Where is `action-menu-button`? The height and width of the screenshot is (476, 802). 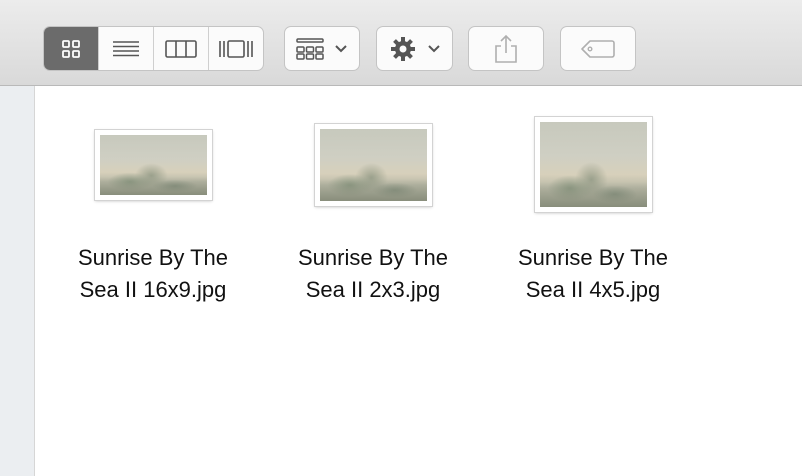 action-menu-button is located at coordinates (414, 48).